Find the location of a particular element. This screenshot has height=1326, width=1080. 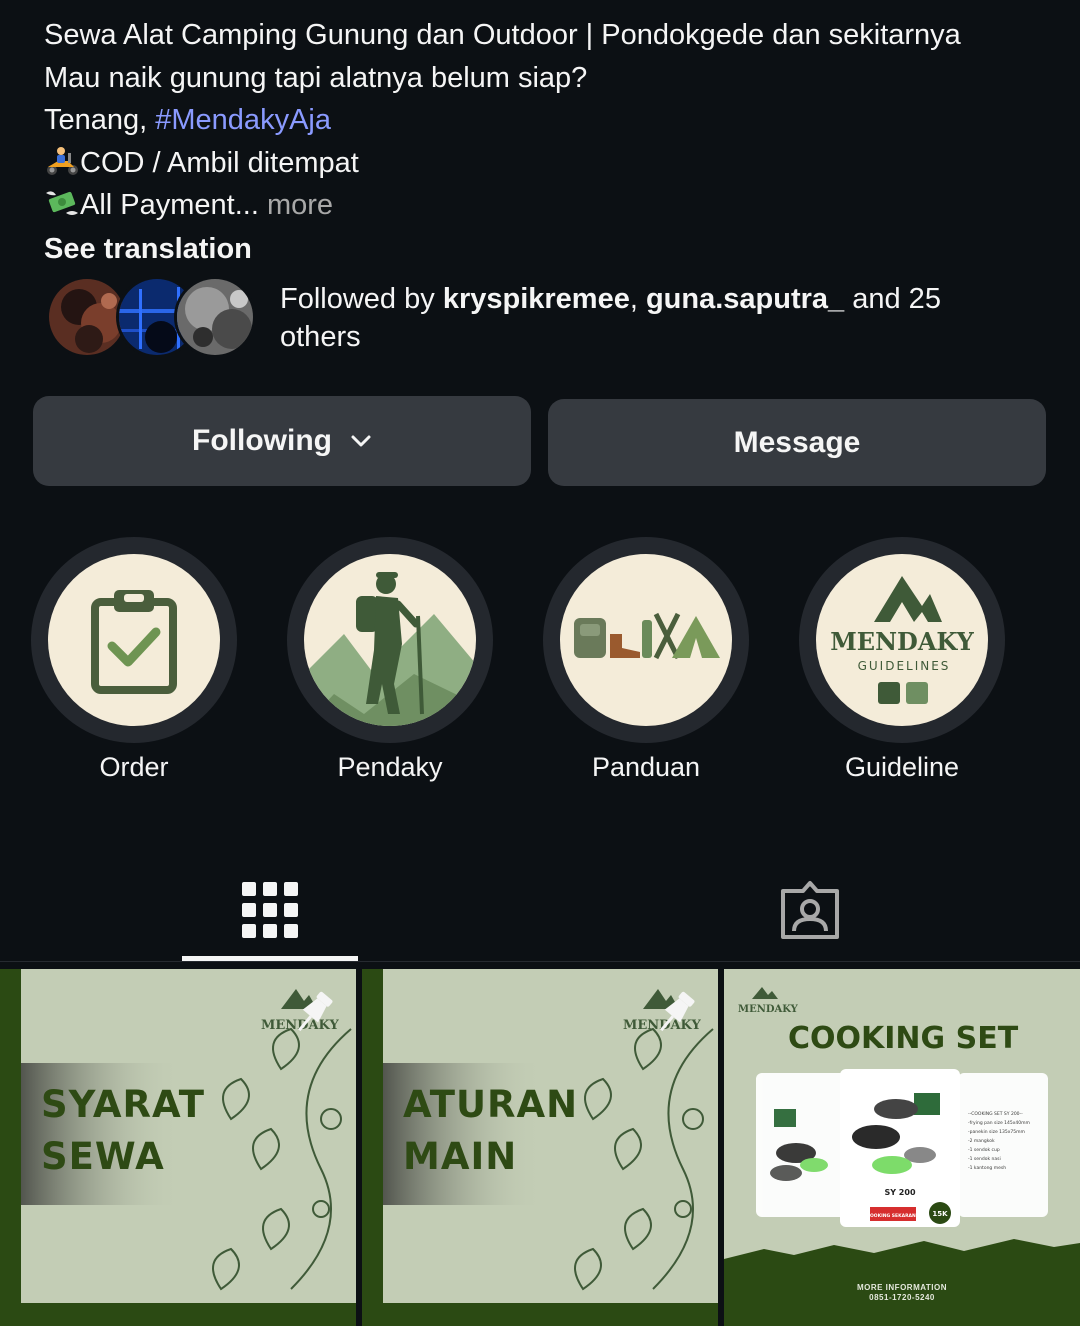

svg-text: GUIDELINES is located at coordinates (904, 666).